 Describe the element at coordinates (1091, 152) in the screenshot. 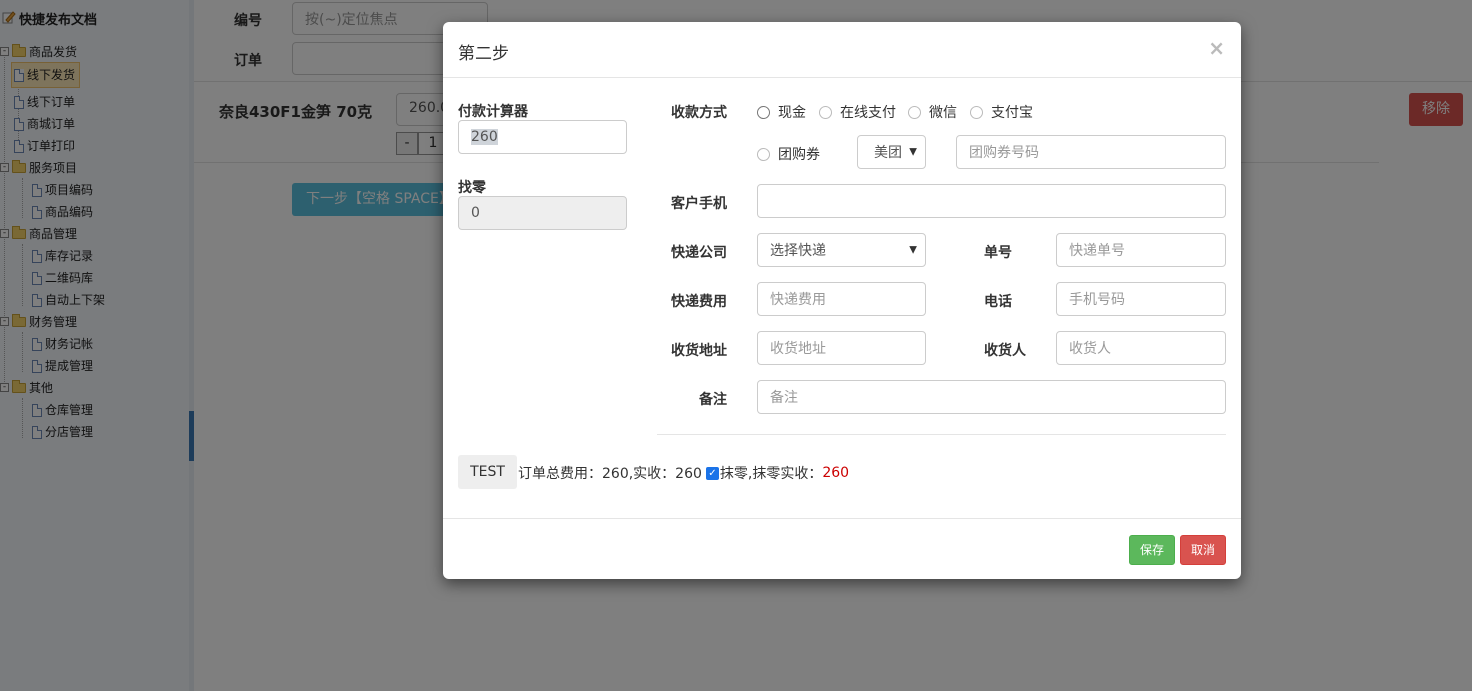

I see `group-voucher-code-input: 团购券号码` at that location.